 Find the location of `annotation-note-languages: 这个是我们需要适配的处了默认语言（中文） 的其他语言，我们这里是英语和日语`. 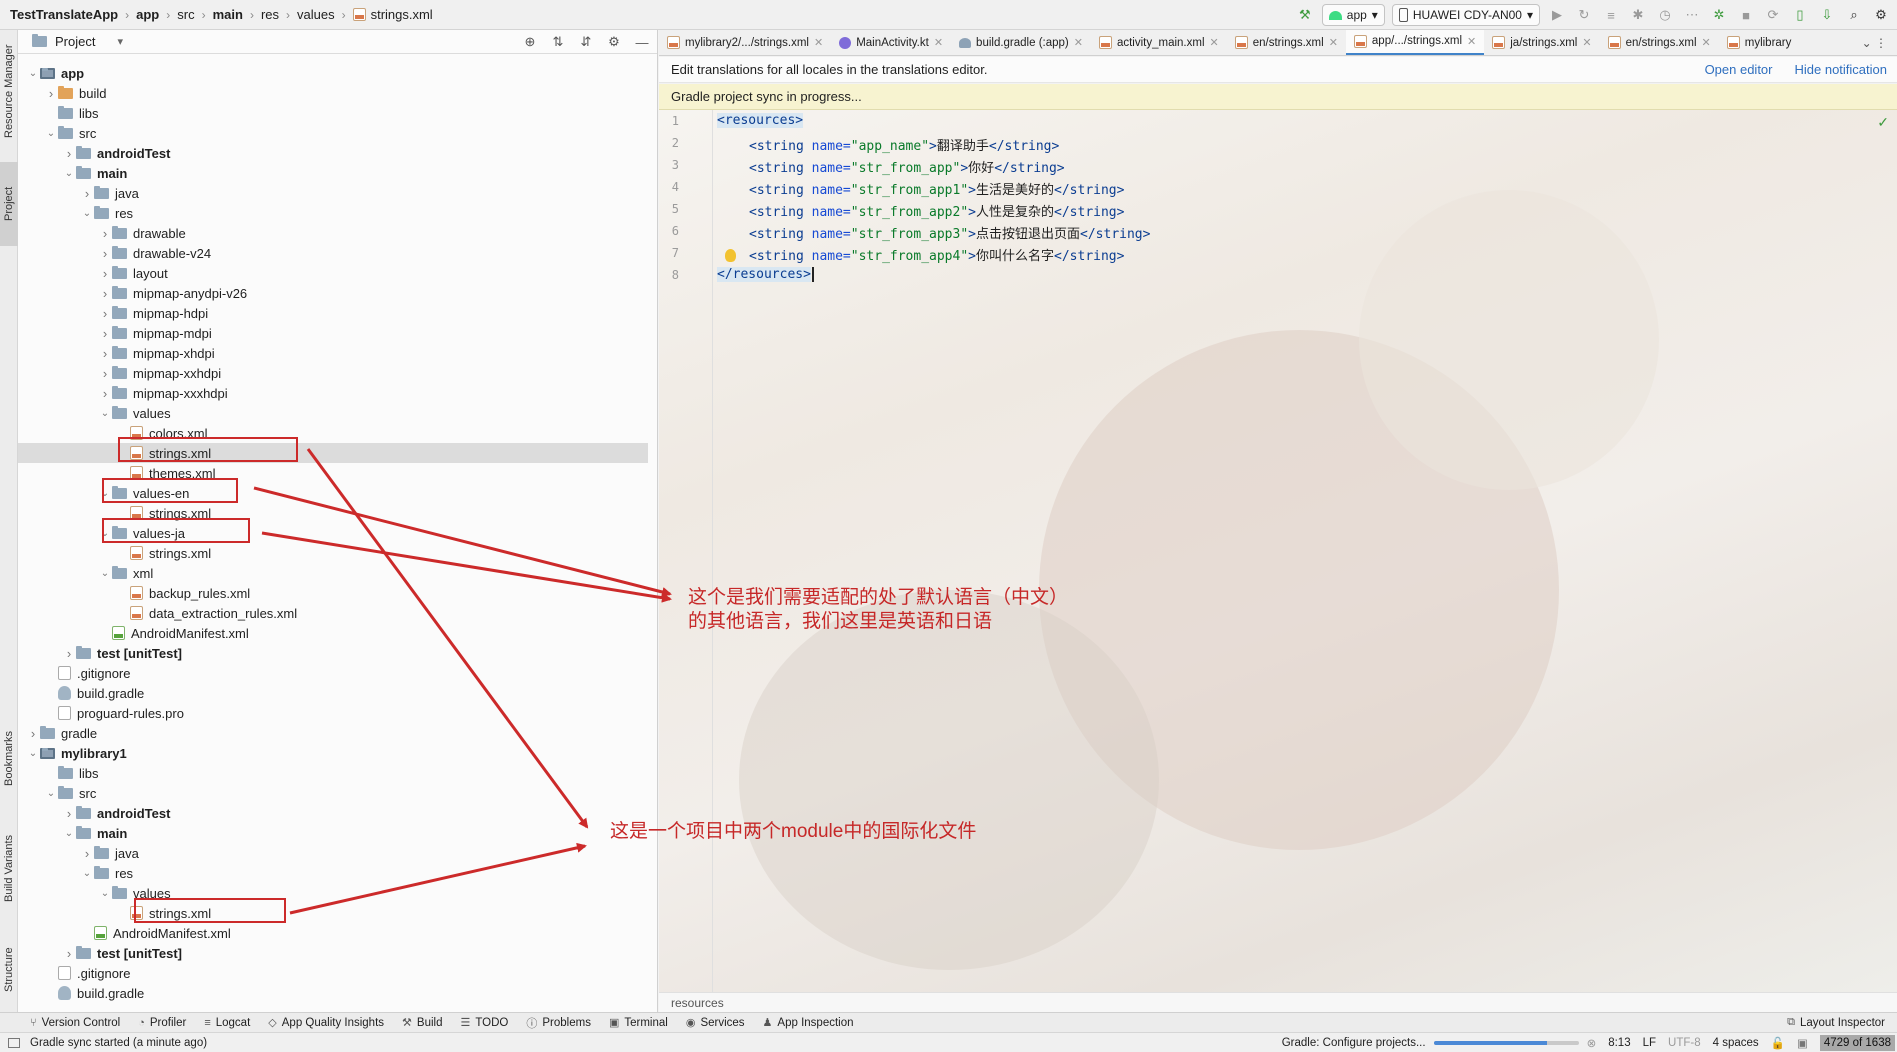

annotation-note-languages: 这个是我们需要适配的处了默认语言（中文） 的其他语言，我们这里是英语和日语 is located at coordinates (878, 610).